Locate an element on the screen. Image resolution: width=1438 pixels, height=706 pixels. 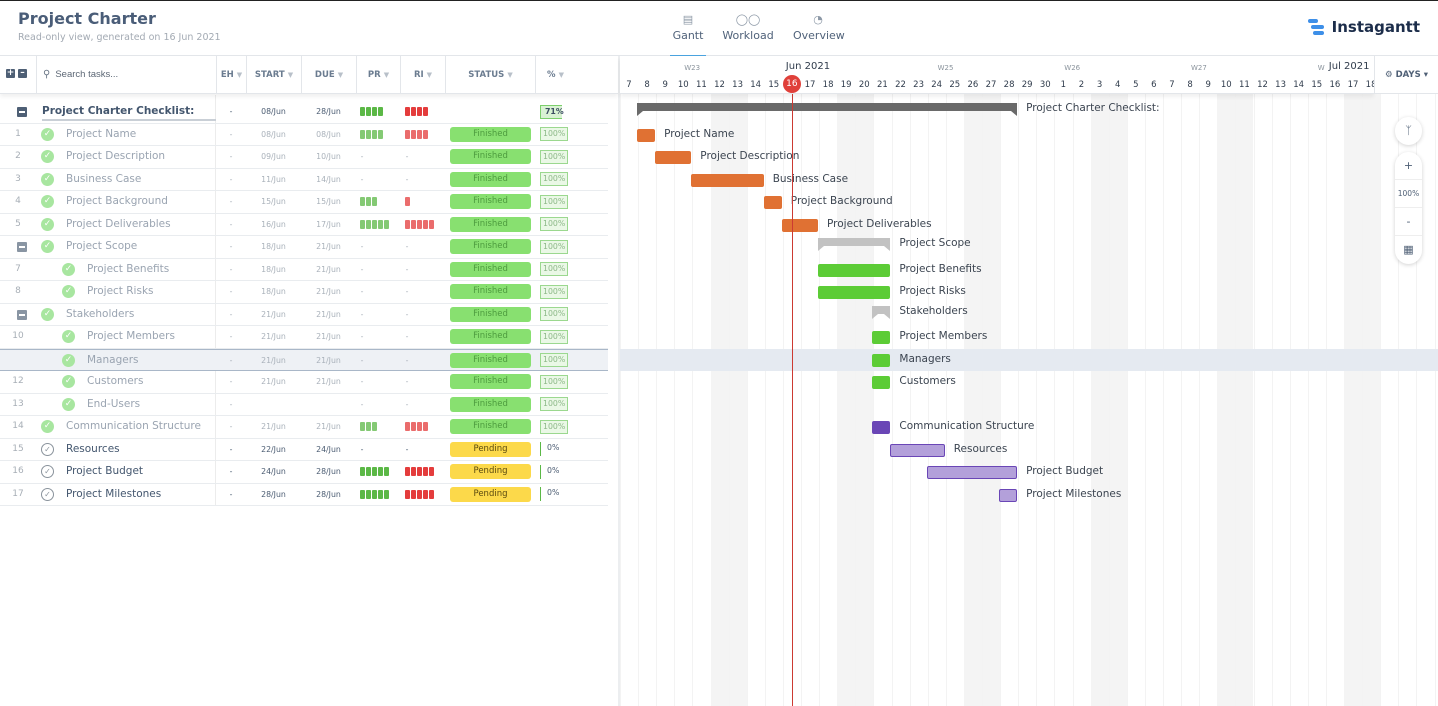
column-status: STATUS ▼ is located at coordinates (490, 74).